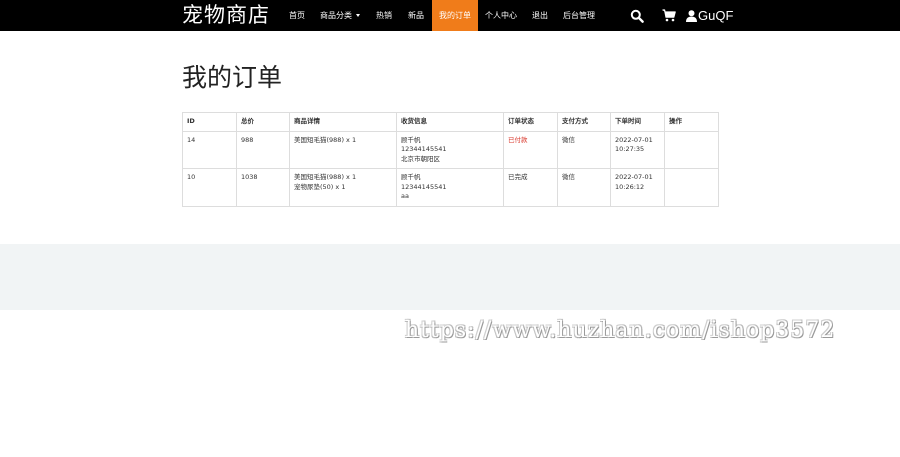  What do you see at coordinates (620, 330) in the screenshot?
I see `watermark-text: https://www.huzhan.com/ishop3572` at bounding box center [620, 330].